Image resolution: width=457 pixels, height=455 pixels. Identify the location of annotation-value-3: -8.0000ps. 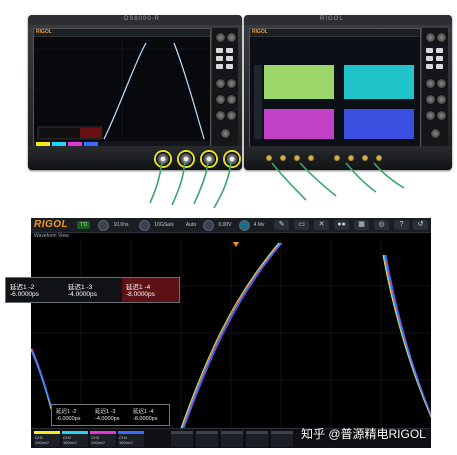
(145, 419).